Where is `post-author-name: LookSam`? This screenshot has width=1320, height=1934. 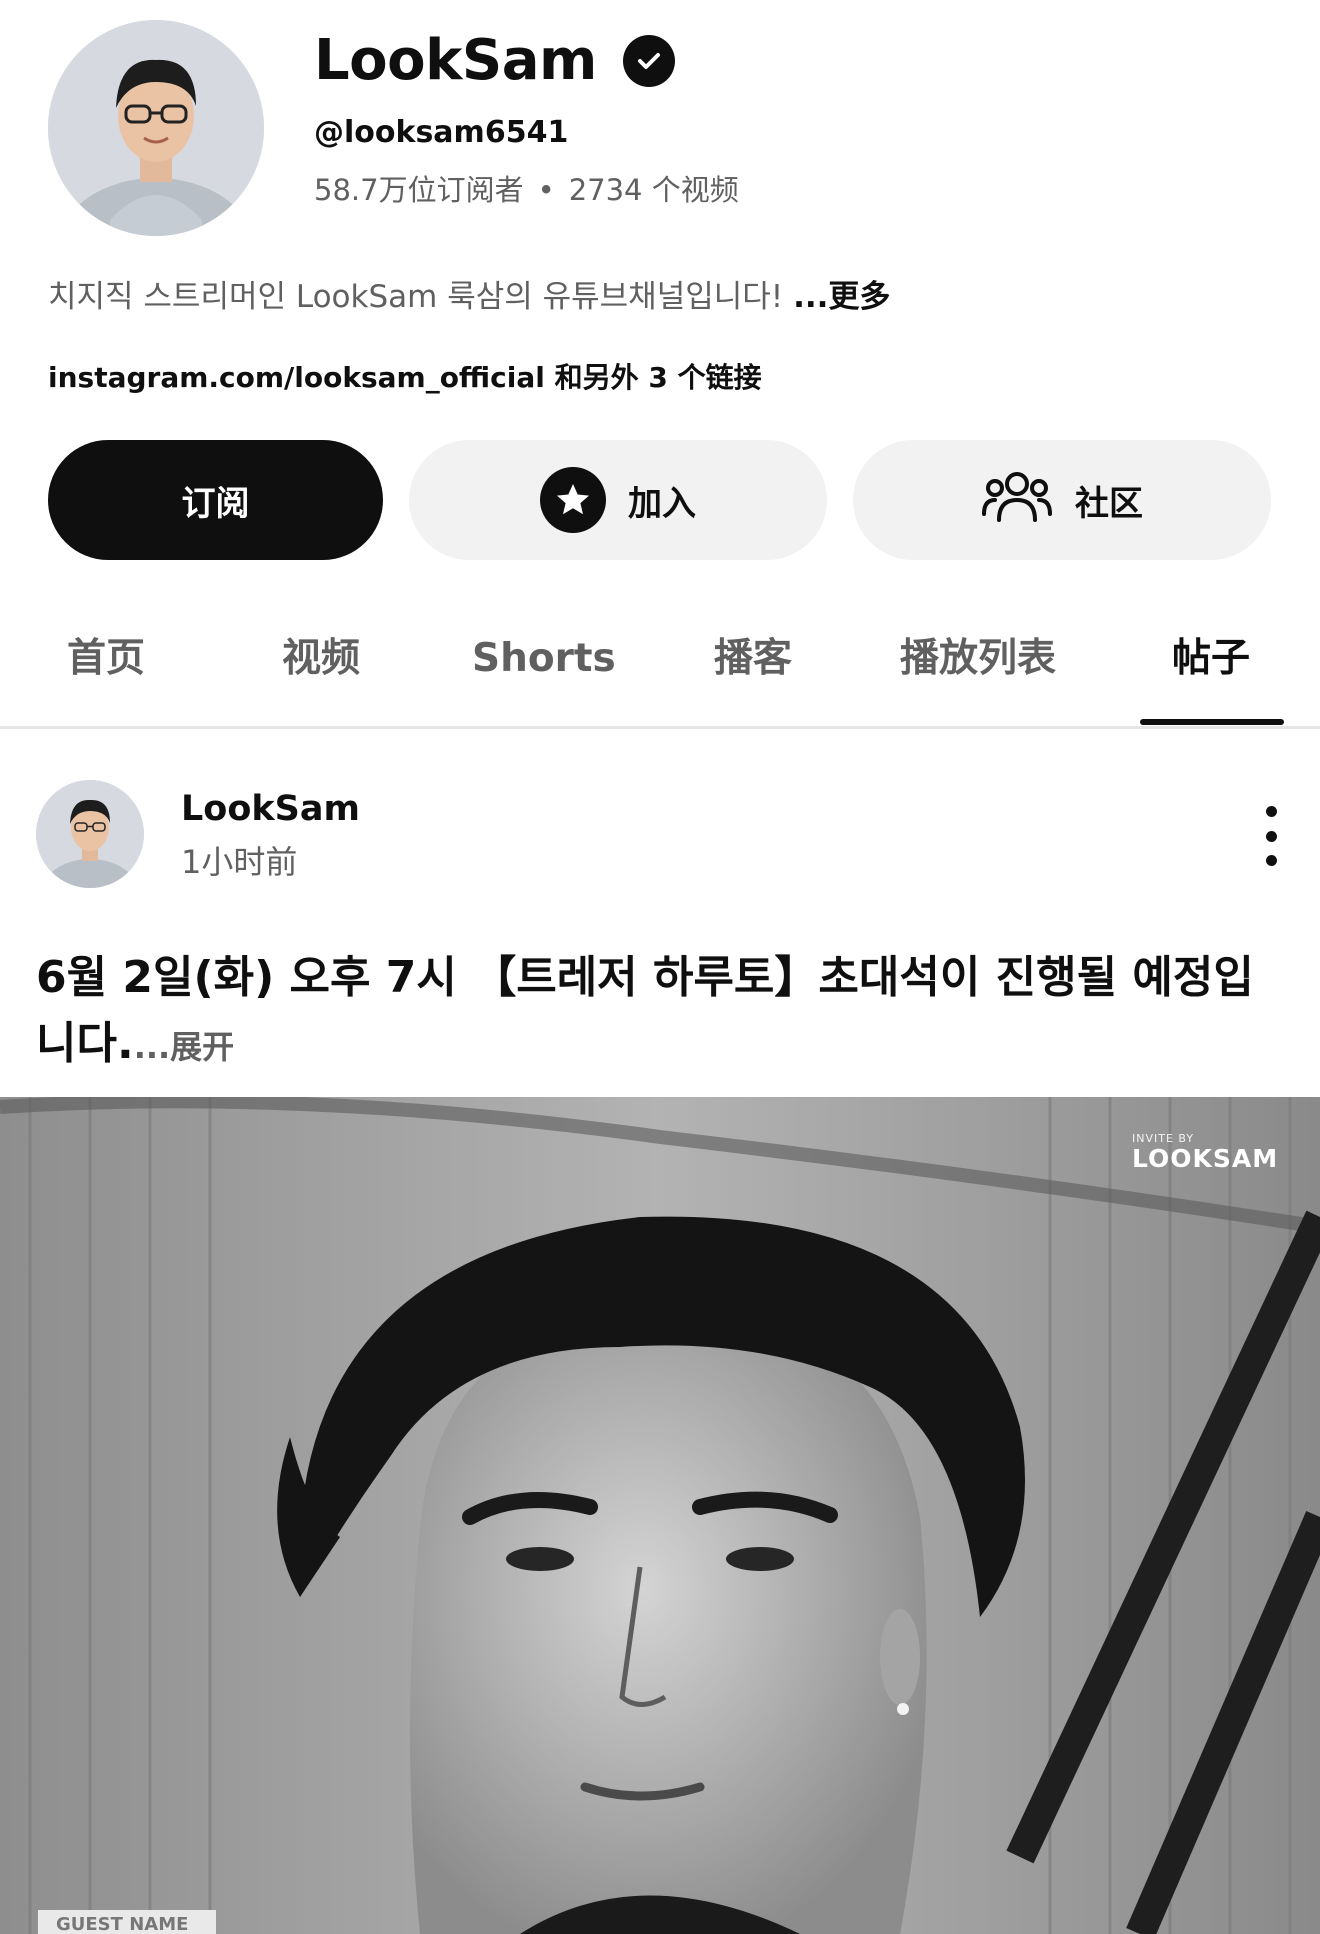 post-author-name: LookSam is located at coordinates (270, 809).